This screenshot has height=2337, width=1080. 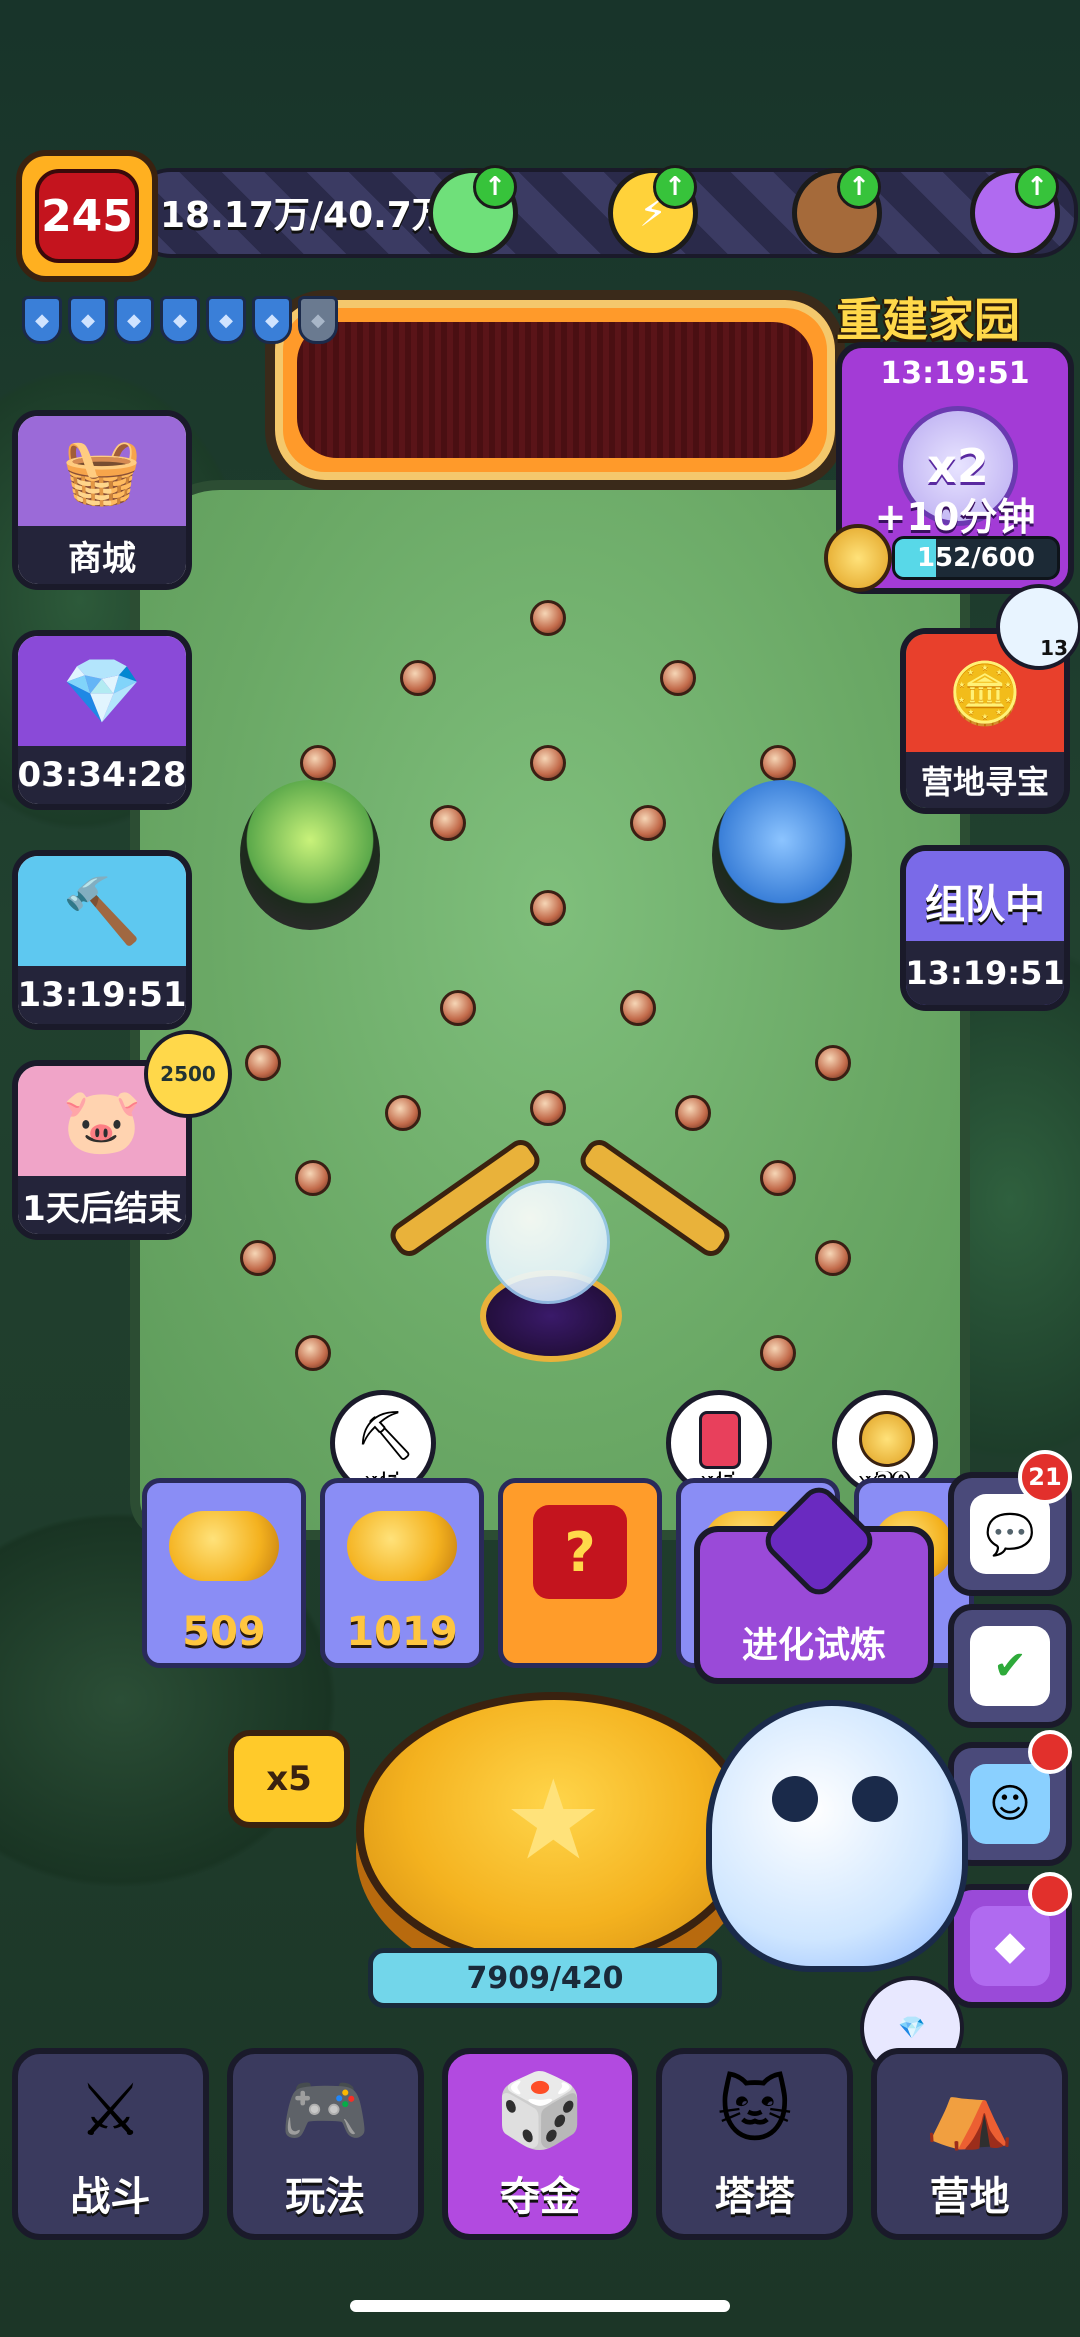 What do you see at coordinates (580, 1552) in the screenshot?
I see `mystery-star-icon: ?` at bounding box center [580, 1552].